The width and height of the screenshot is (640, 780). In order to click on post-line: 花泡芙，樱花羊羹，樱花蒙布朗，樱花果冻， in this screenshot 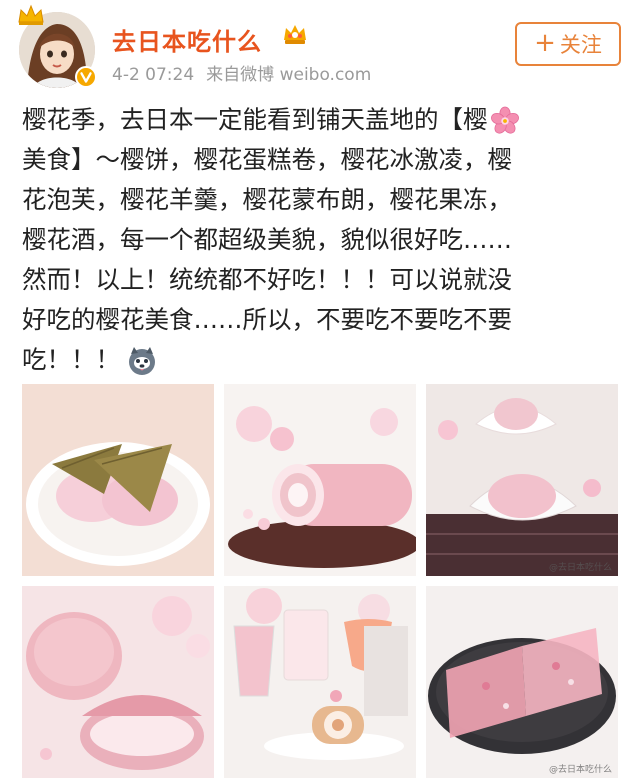, I will do `click(267, 199)`.